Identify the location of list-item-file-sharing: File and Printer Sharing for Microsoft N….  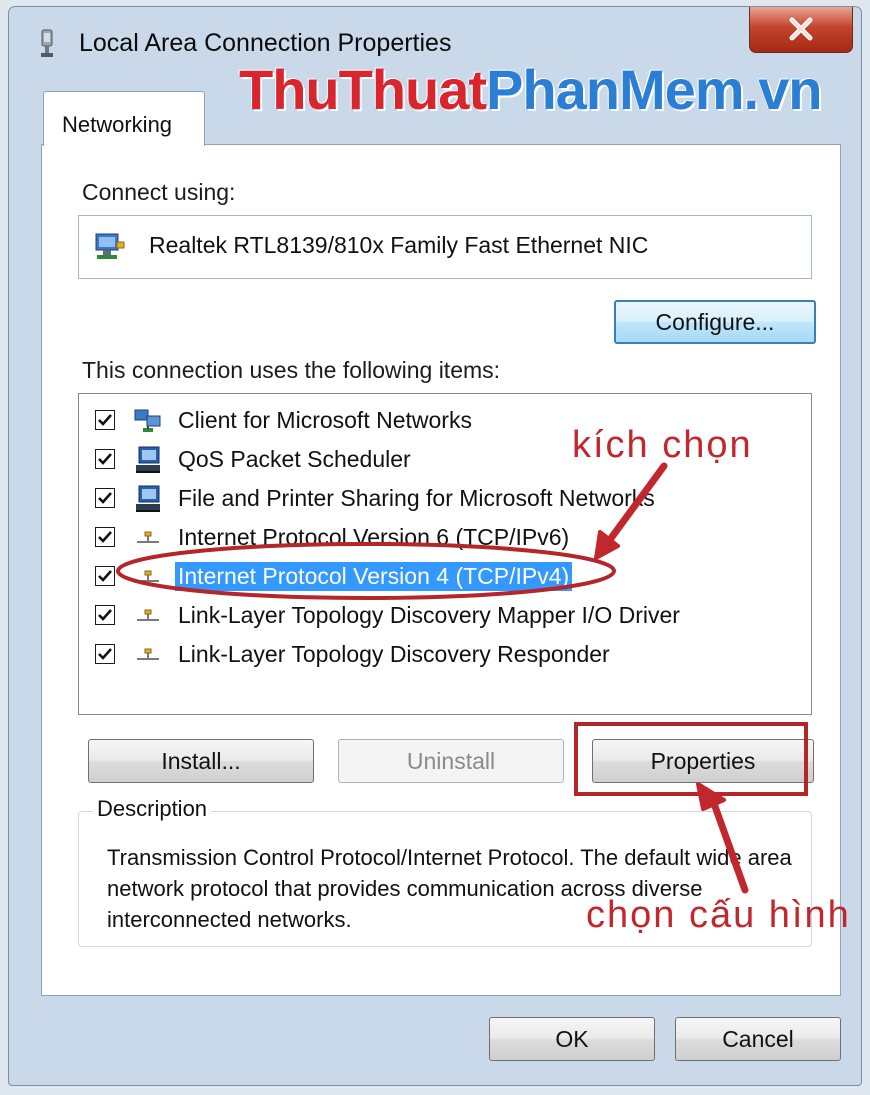
(439, 498).